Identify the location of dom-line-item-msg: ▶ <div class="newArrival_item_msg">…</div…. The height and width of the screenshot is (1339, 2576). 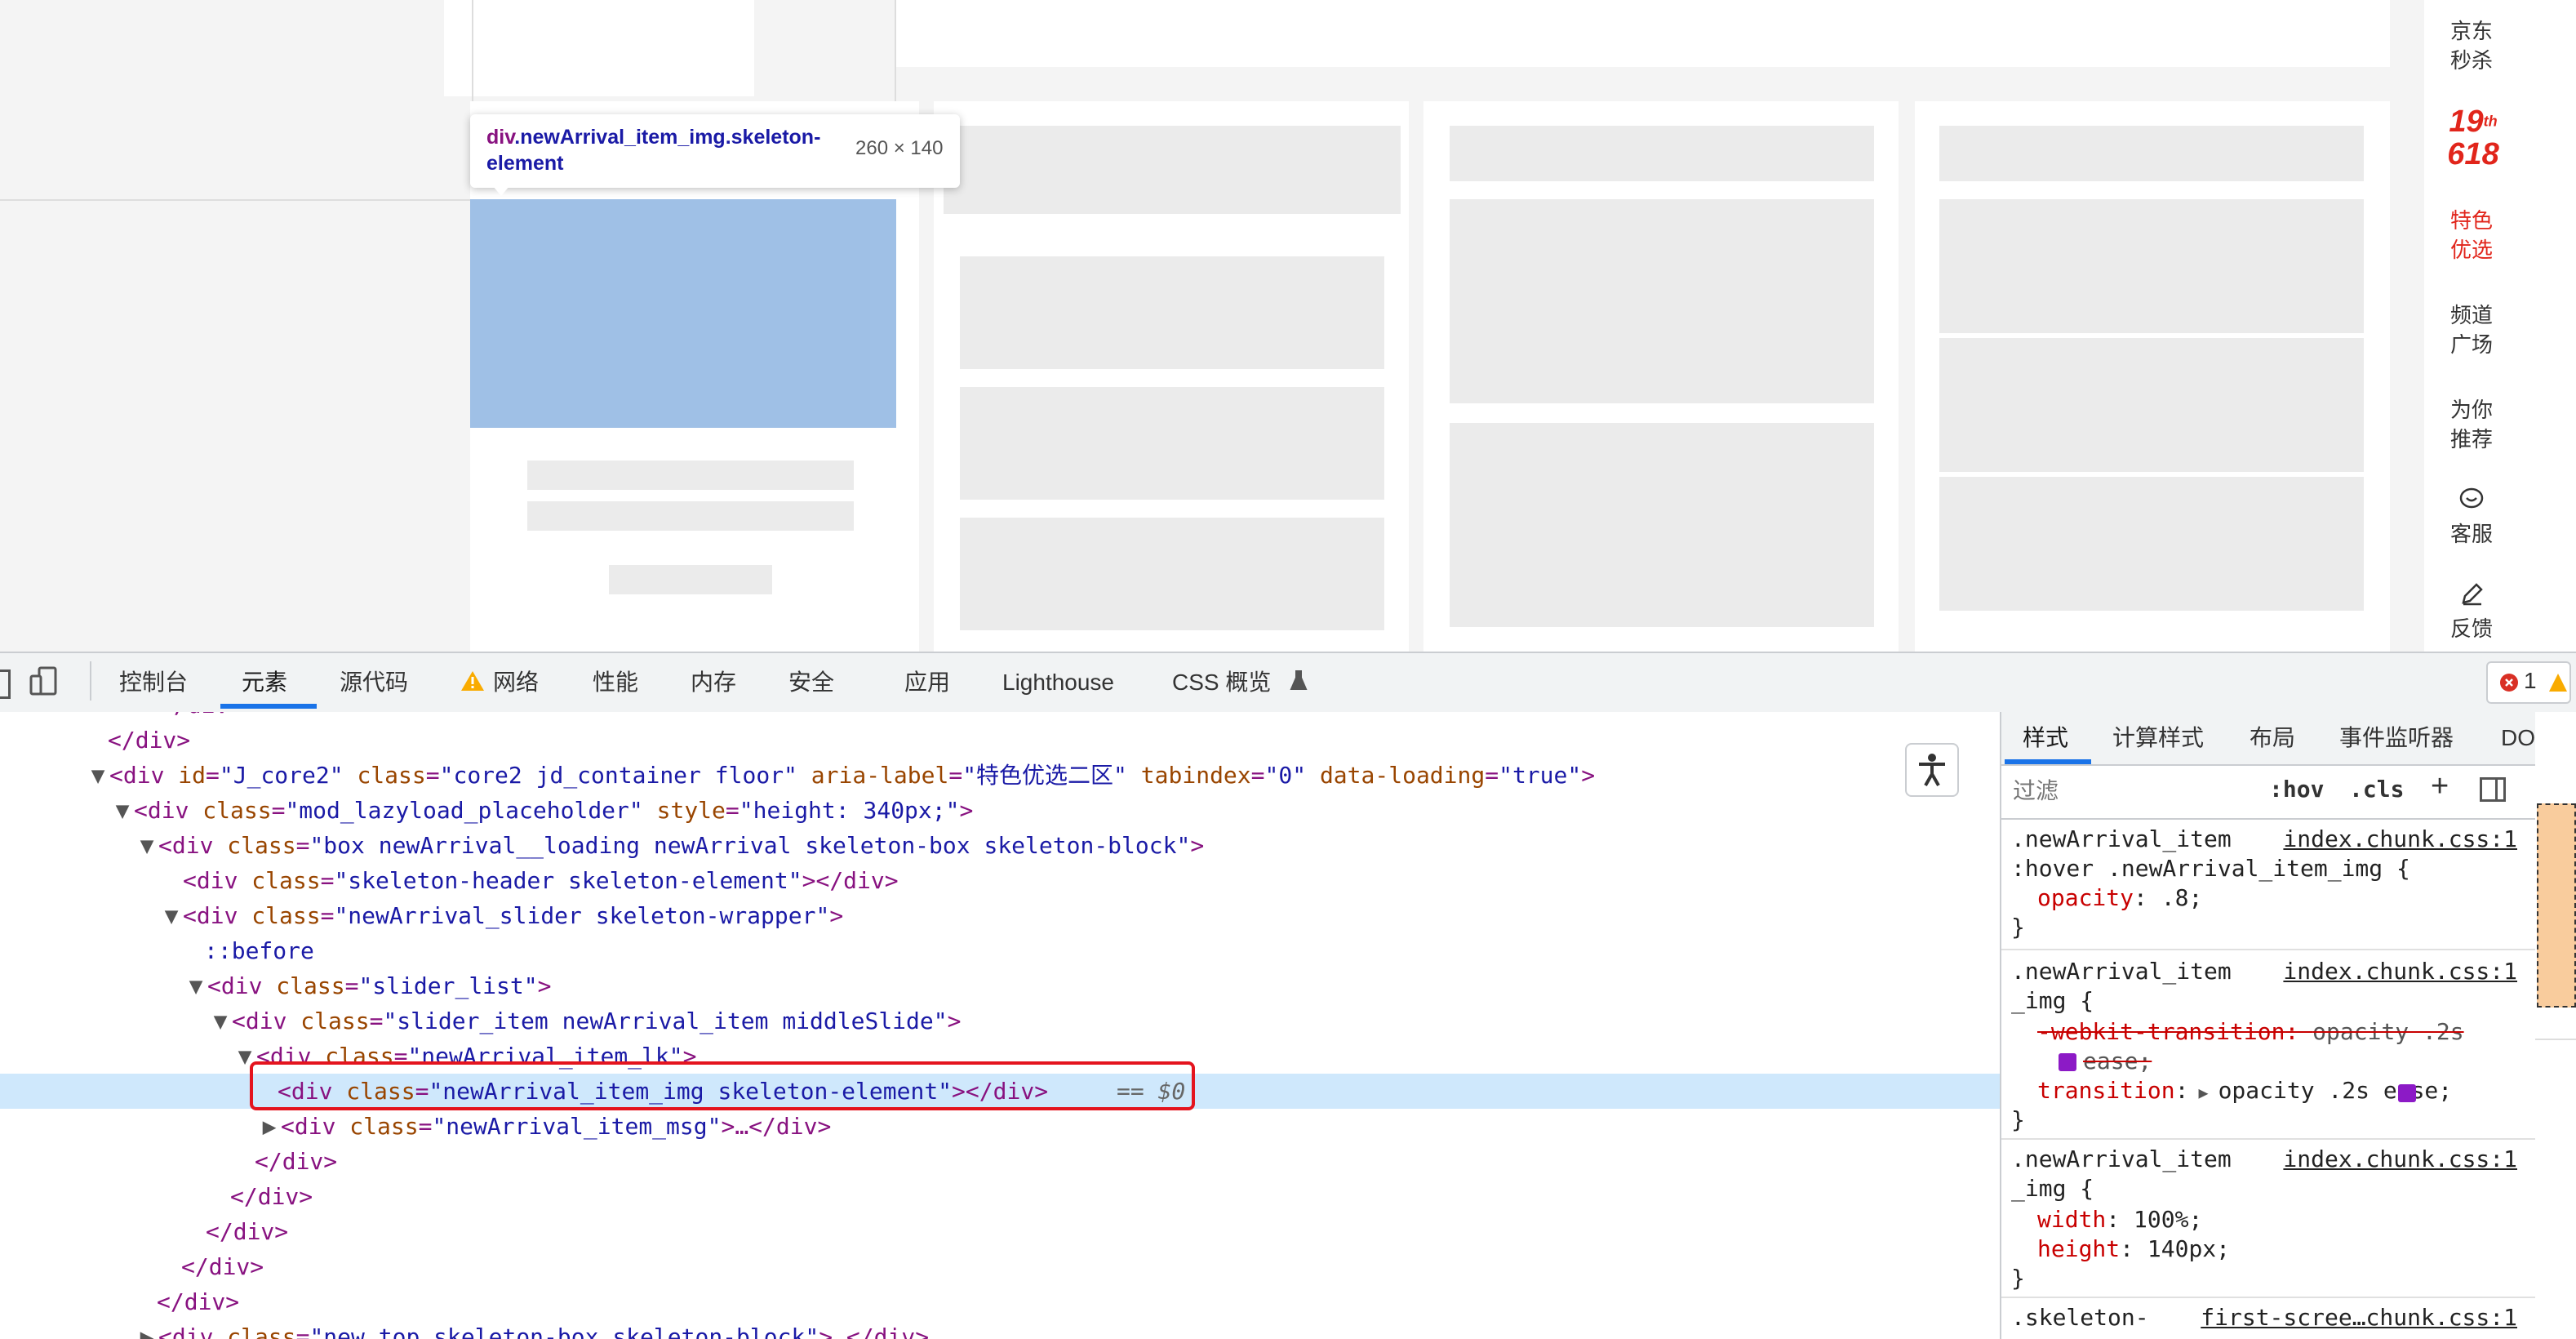
(1000, 1126).